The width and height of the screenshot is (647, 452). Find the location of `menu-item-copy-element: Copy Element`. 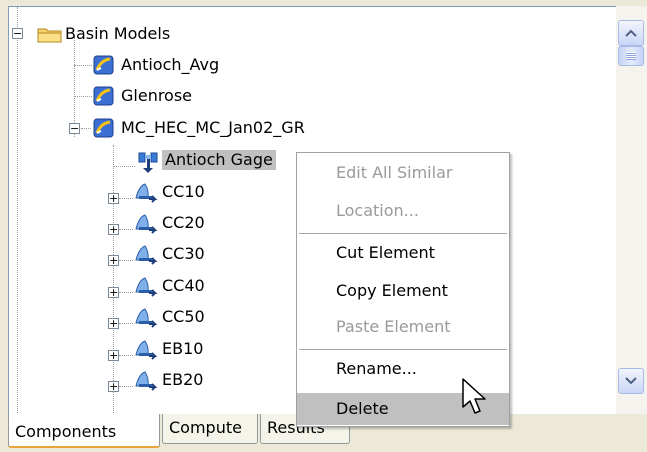

menu-item-copy-element: Copy Element is located at coordinates (403, 291).